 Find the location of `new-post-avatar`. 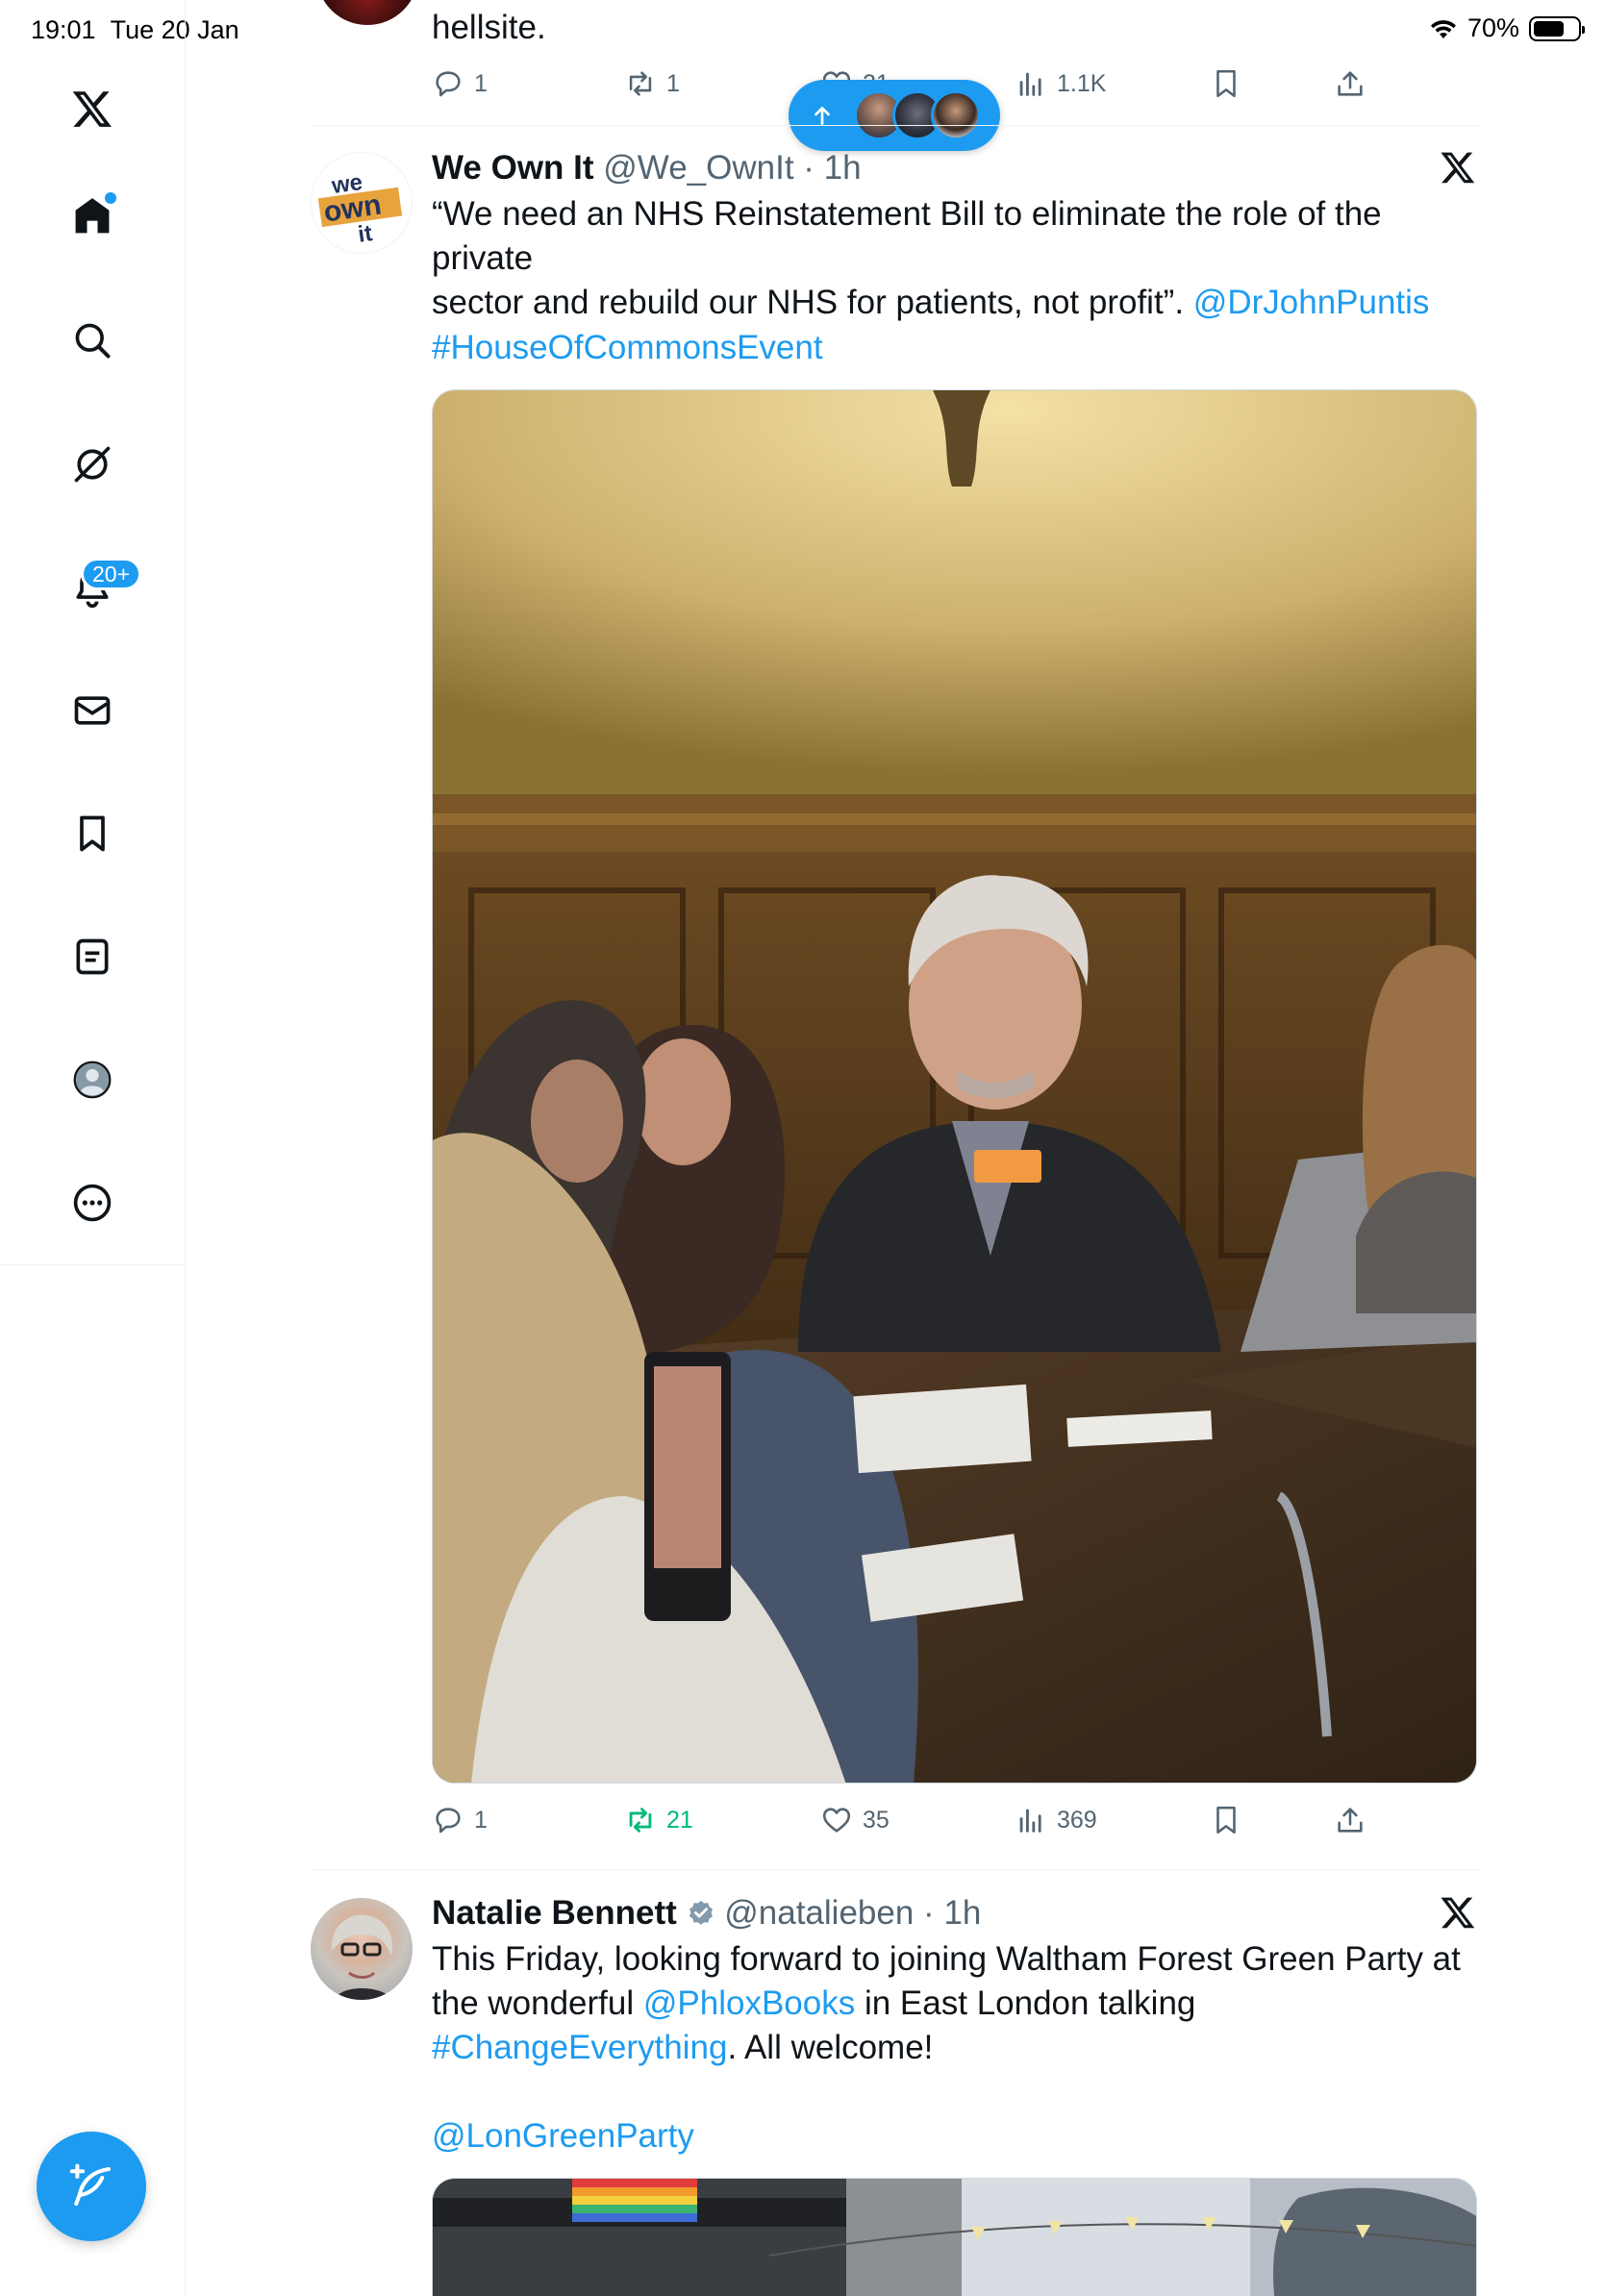

new-post-avatar is located at coordinates (956, 115).